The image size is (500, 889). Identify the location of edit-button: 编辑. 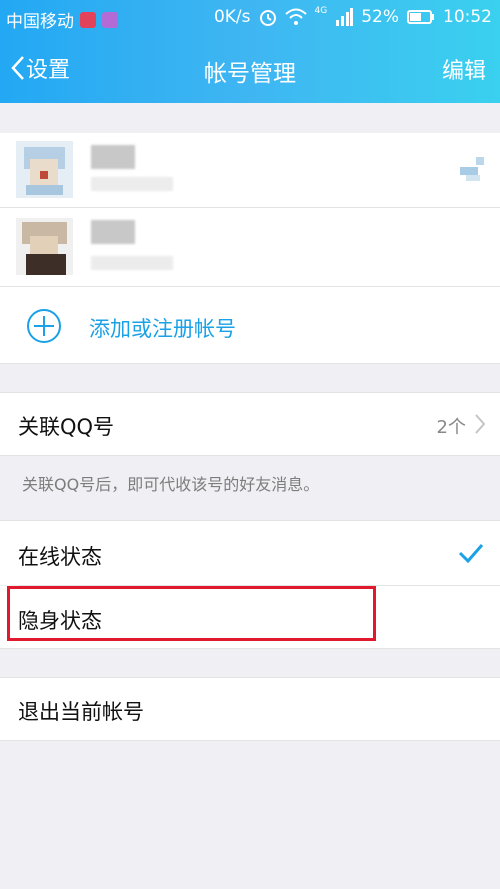
(464, 69).